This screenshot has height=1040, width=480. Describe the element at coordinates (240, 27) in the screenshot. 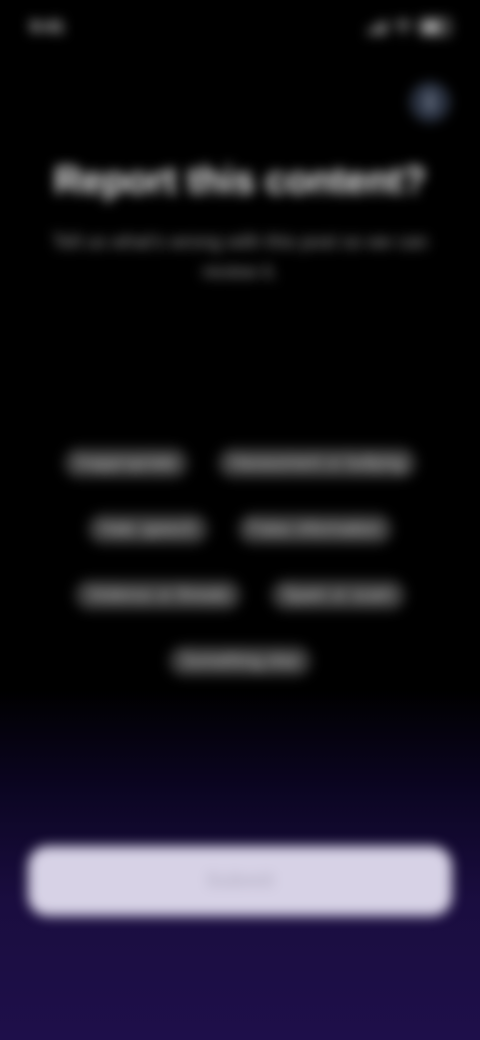

I see `status-bar: 9:41` at that location.